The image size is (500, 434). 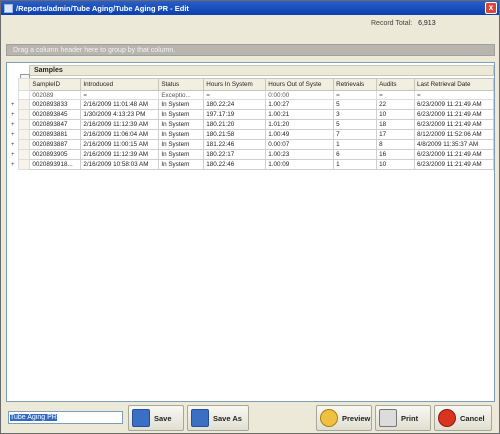 I want to click on col-hours-out-of-system: Hours Out of Syste, so click(x=300, y=84).